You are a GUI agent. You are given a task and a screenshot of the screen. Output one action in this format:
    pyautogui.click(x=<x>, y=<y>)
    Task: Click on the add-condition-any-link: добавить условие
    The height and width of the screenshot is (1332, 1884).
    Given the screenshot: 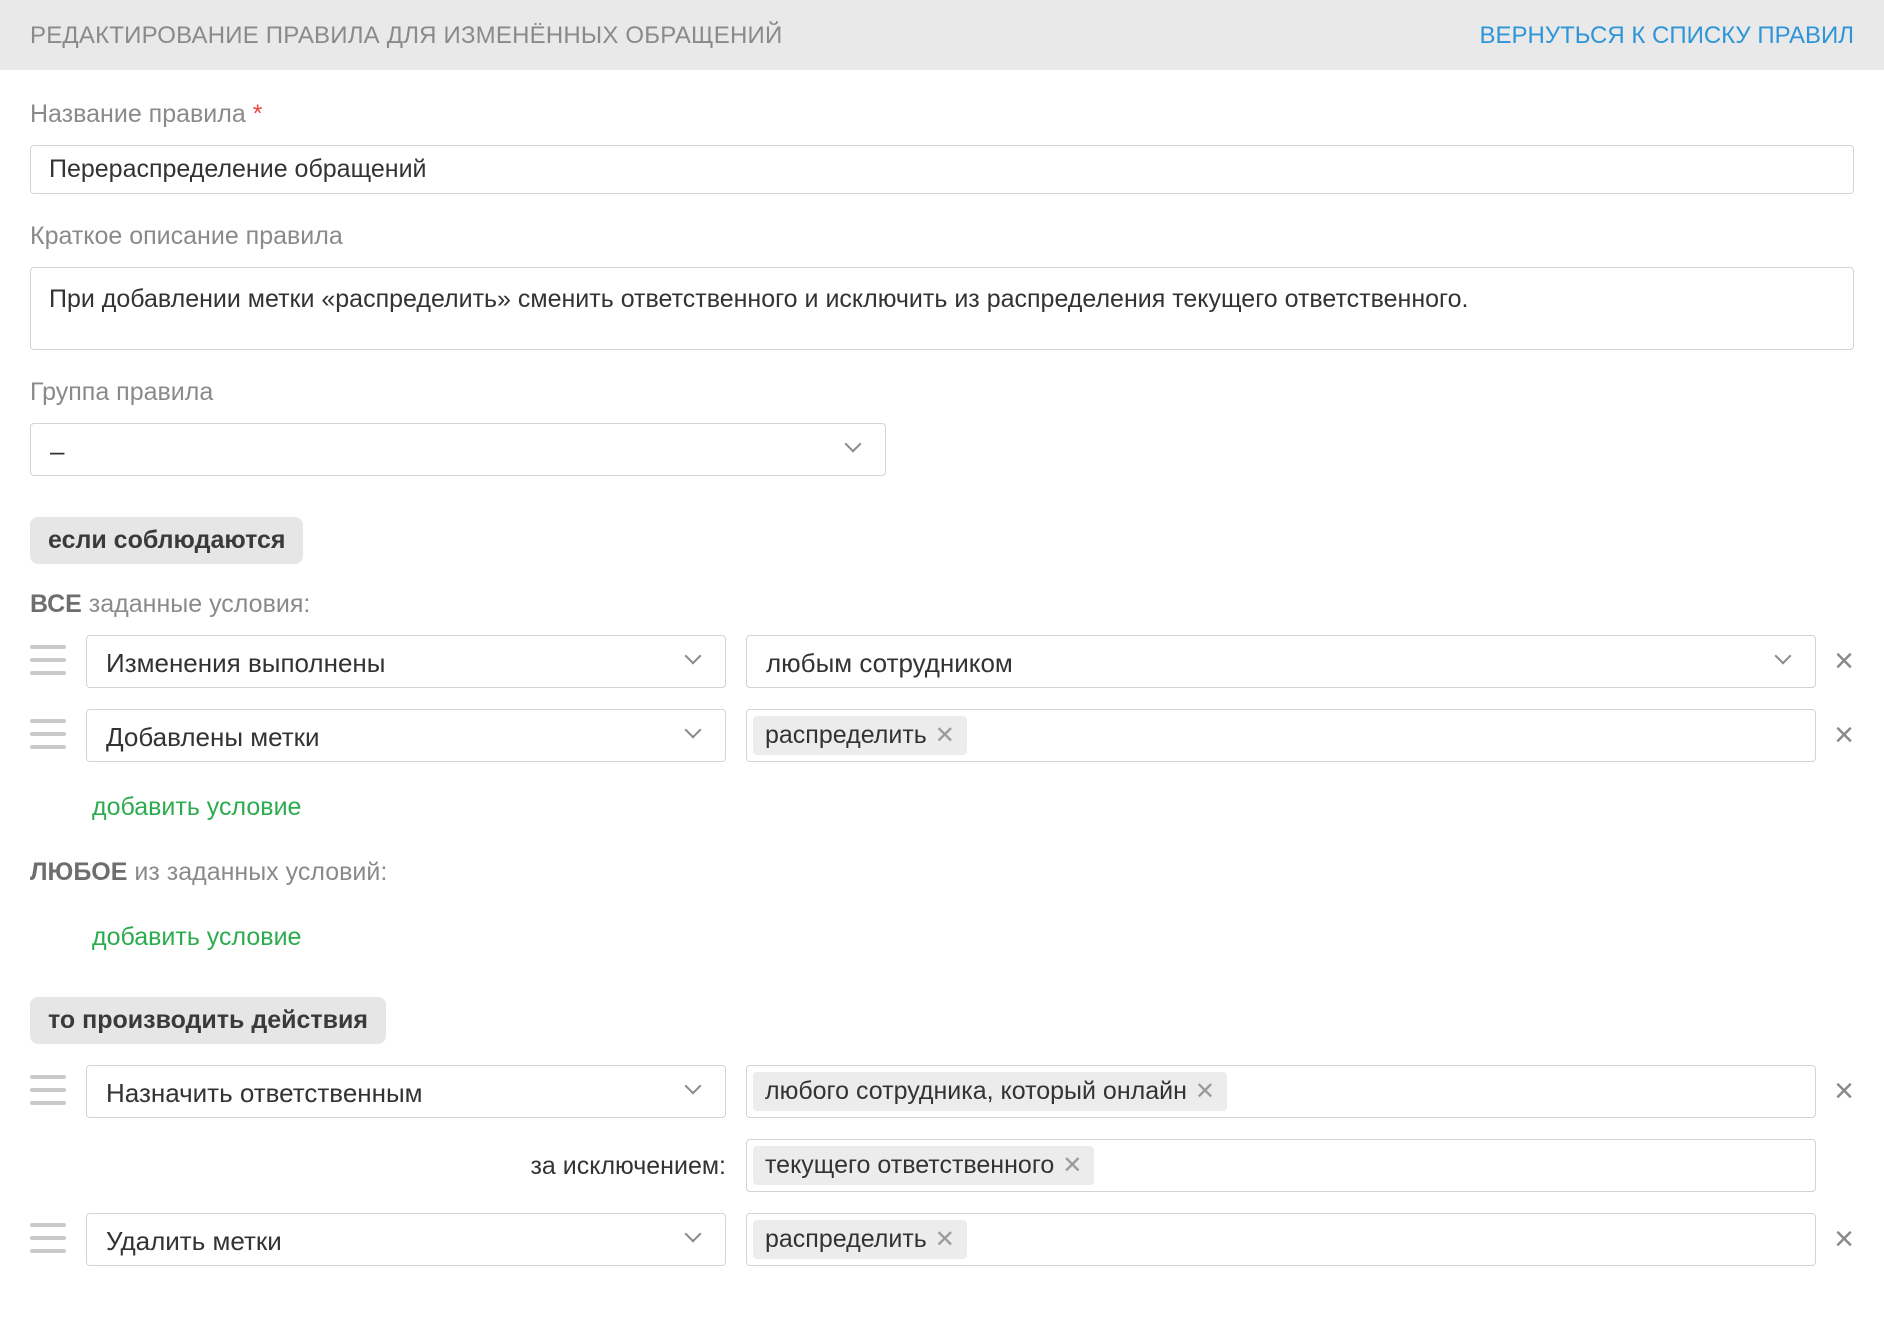 What is the action you would take?
    pyautogui.click(x=196, y=937)
    